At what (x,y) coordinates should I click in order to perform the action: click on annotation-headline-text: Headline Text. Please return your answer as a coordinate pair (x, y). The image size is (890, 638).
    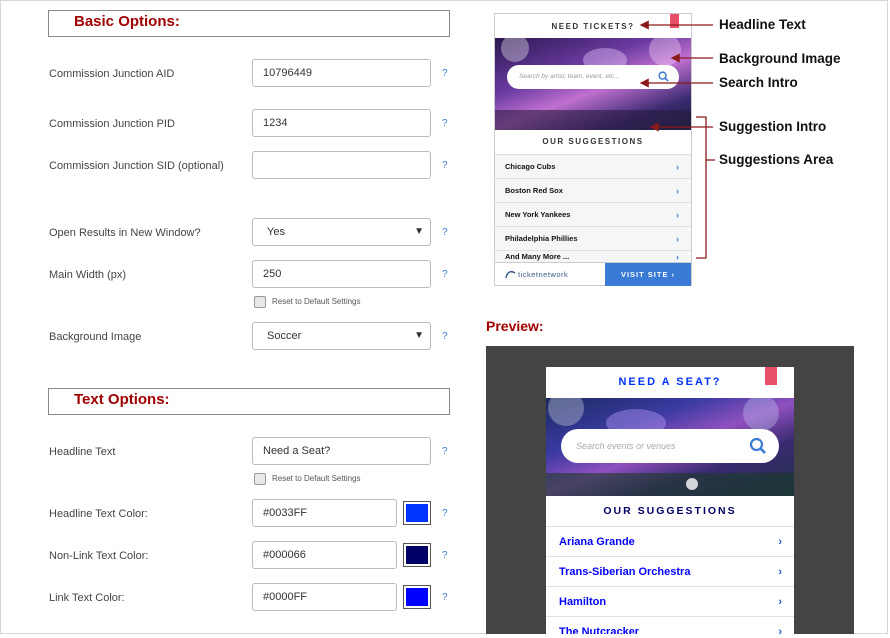
    Looking at the image, I should click on (762, 24).